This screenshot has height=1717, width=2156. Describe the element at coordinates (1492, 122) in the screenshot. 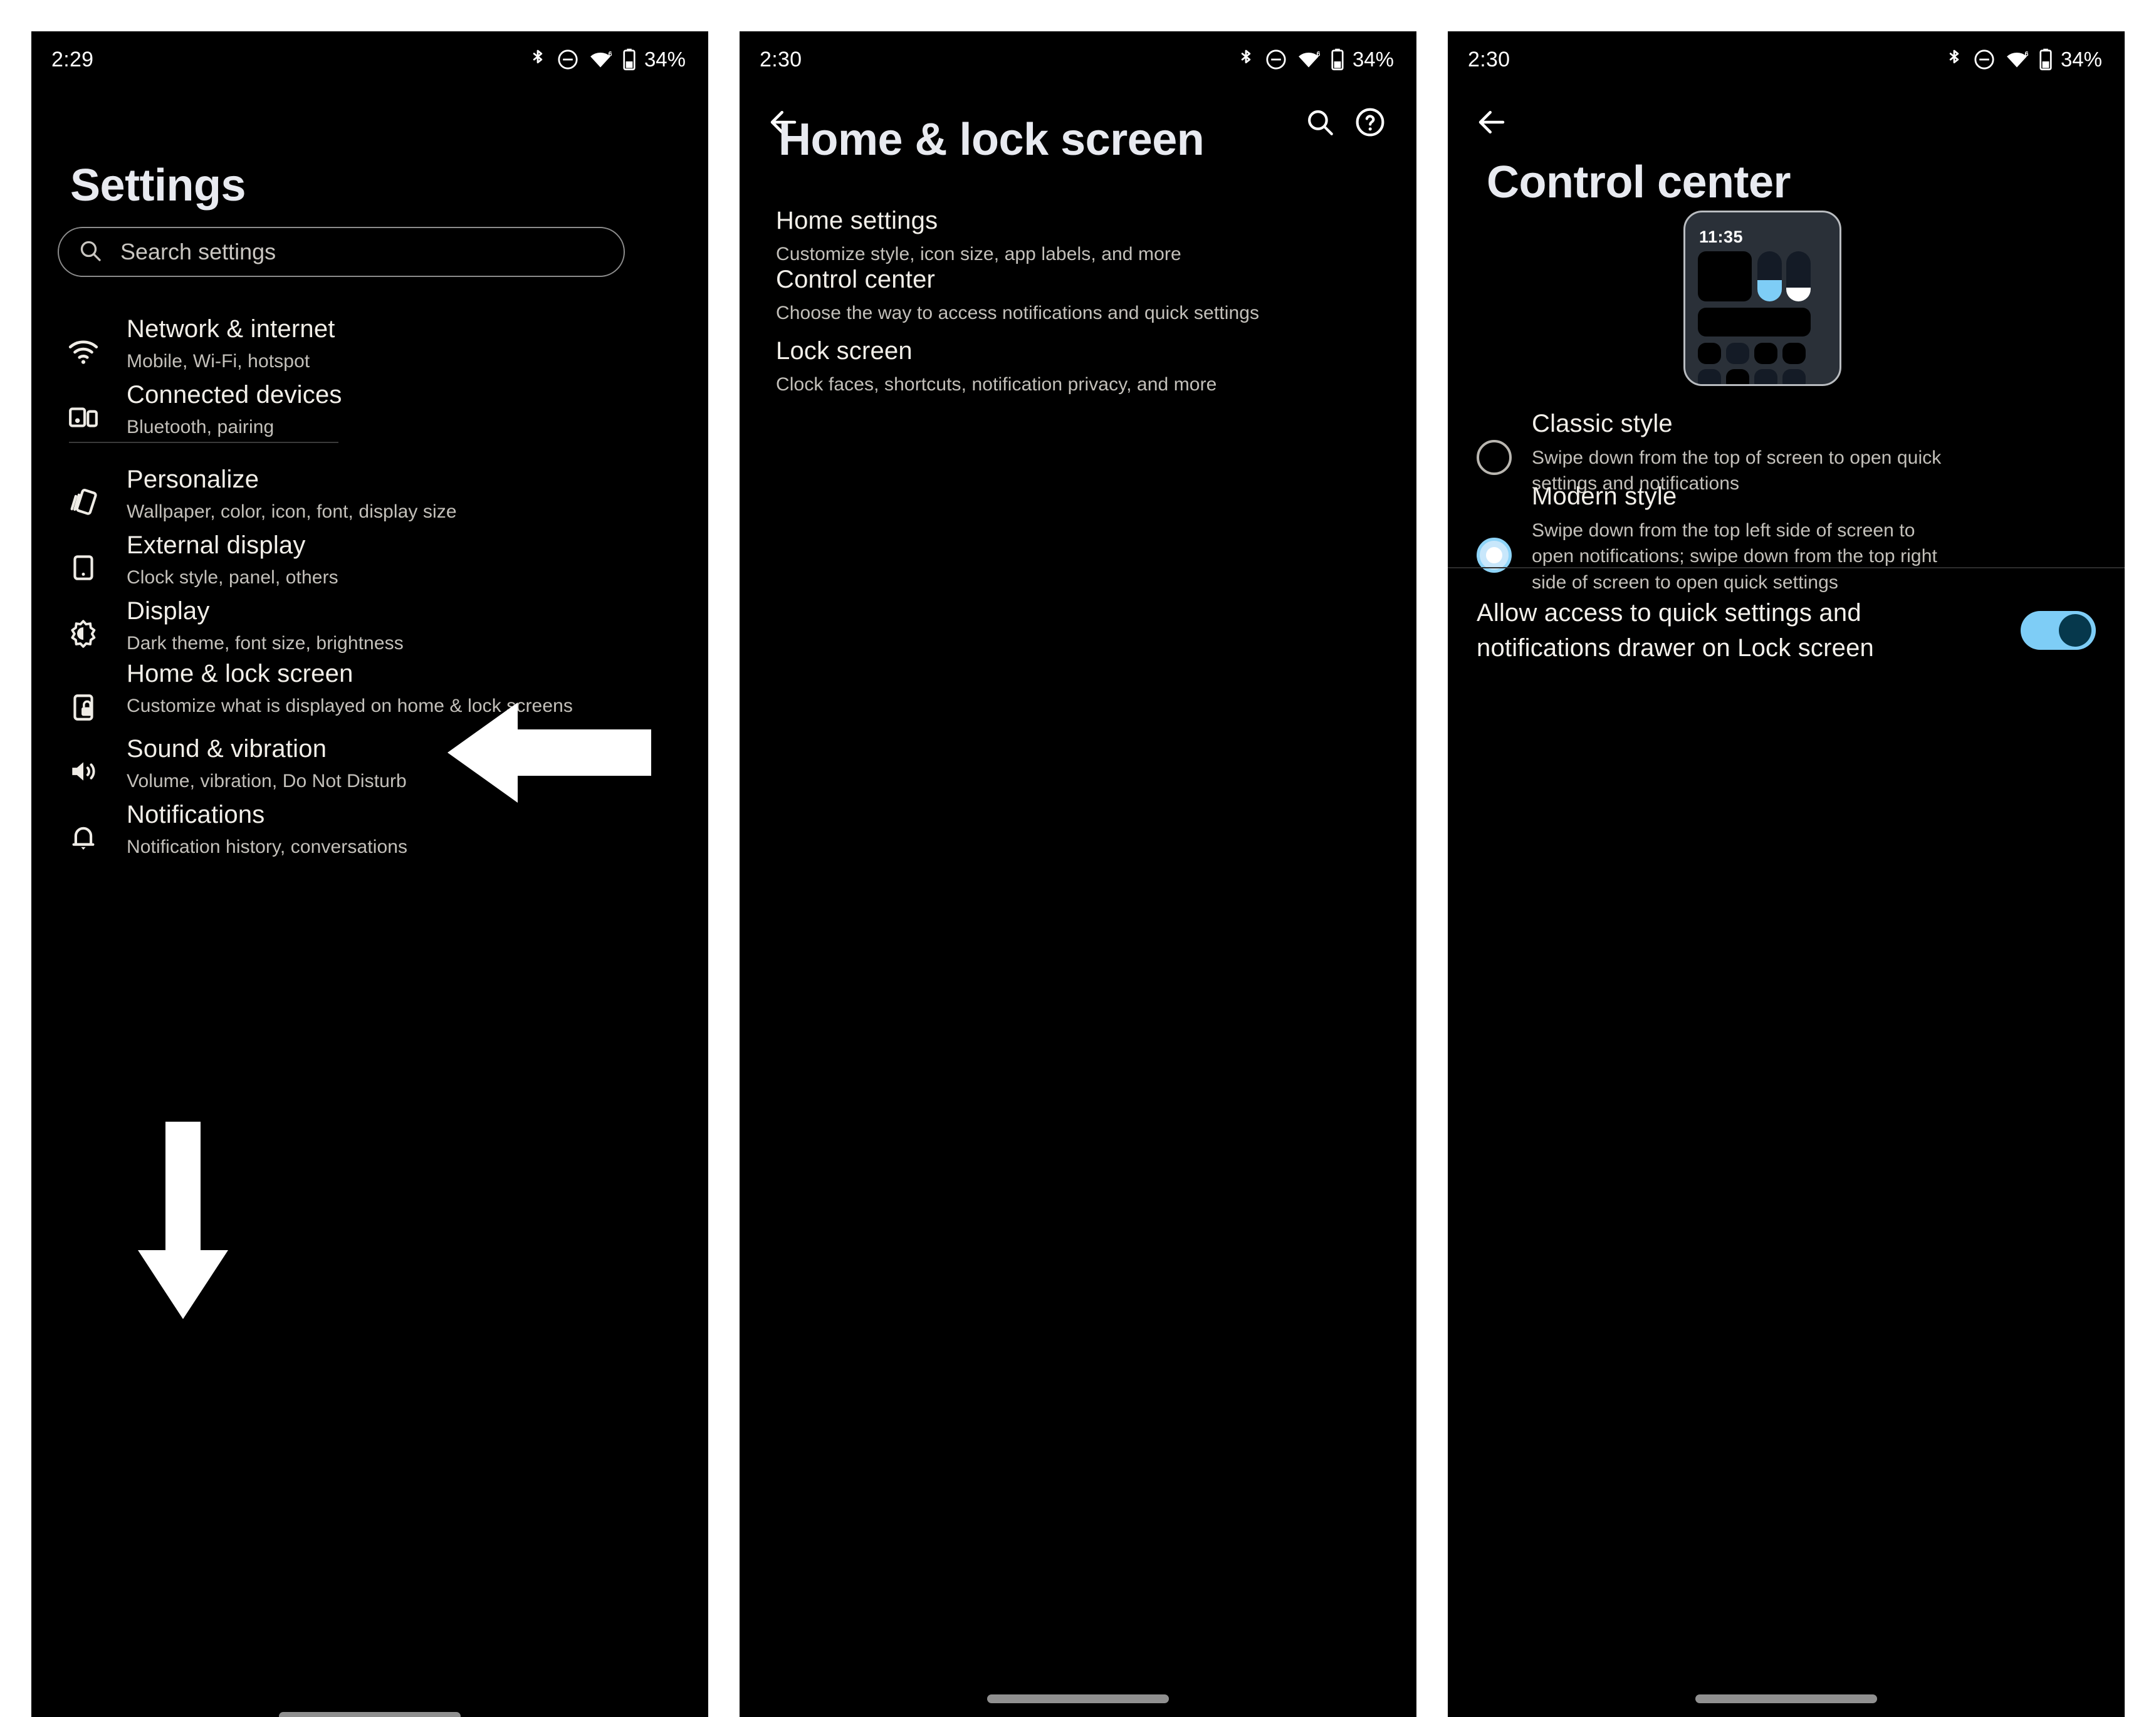

I see `back-arrow-icon` at that location.